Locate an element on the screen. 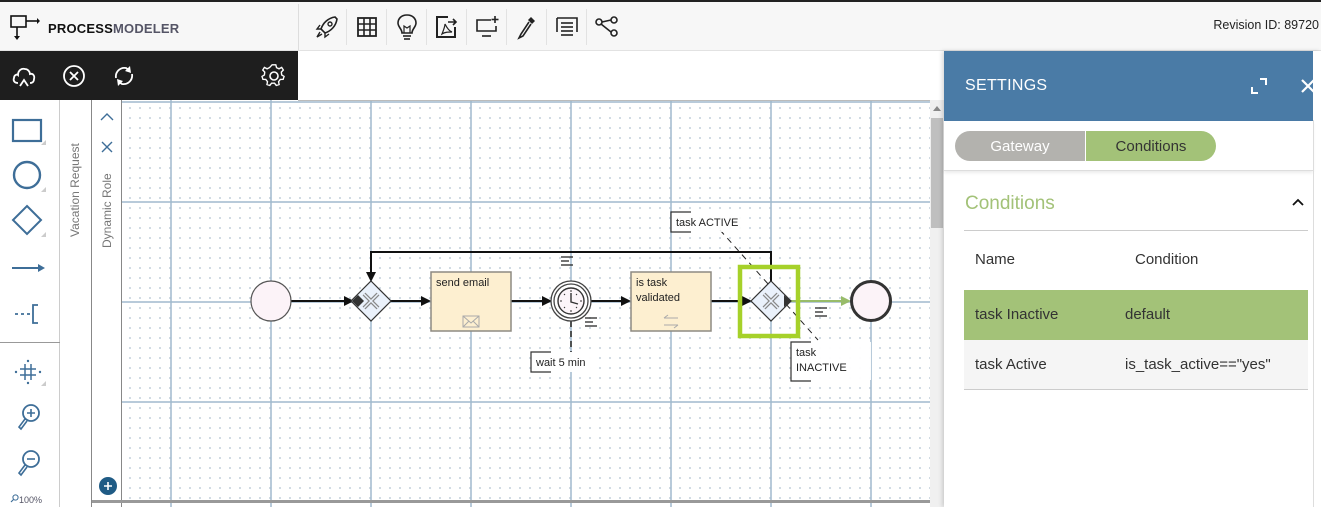  section-divider is located at coordinates (1136, 230).